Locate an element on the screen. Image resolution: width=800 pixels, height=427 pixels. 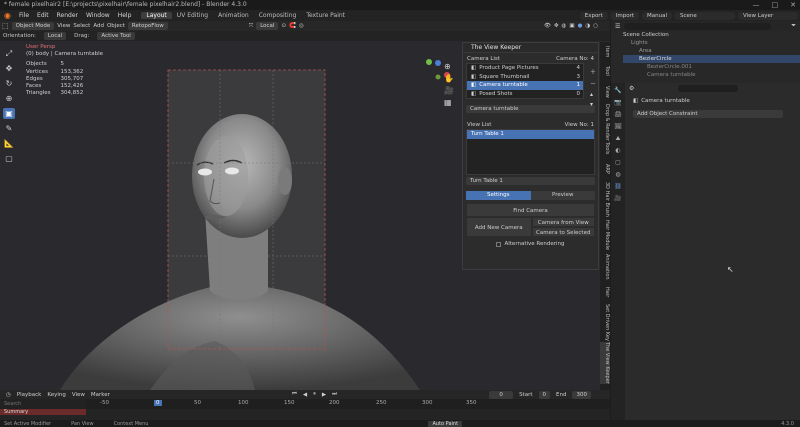
menu-object: Object is located at coordinates (116, 26).